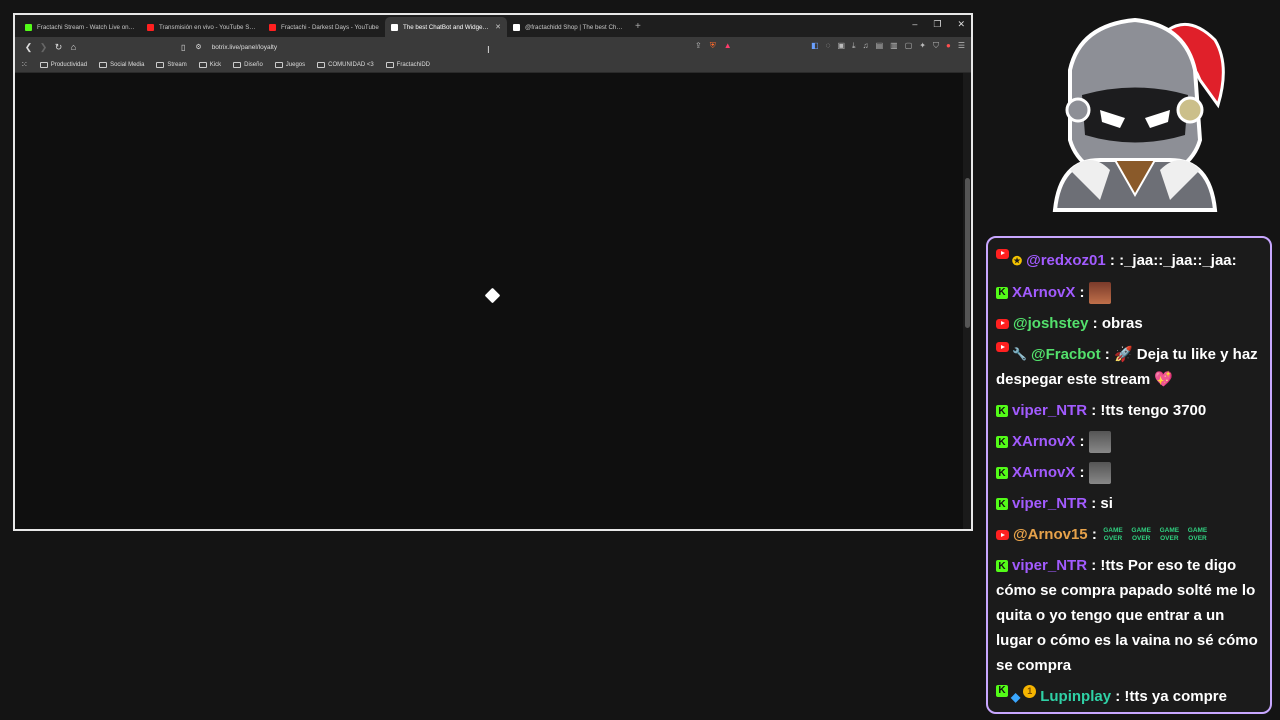  I want to click on new-tab-button: +, so click(638, 26).